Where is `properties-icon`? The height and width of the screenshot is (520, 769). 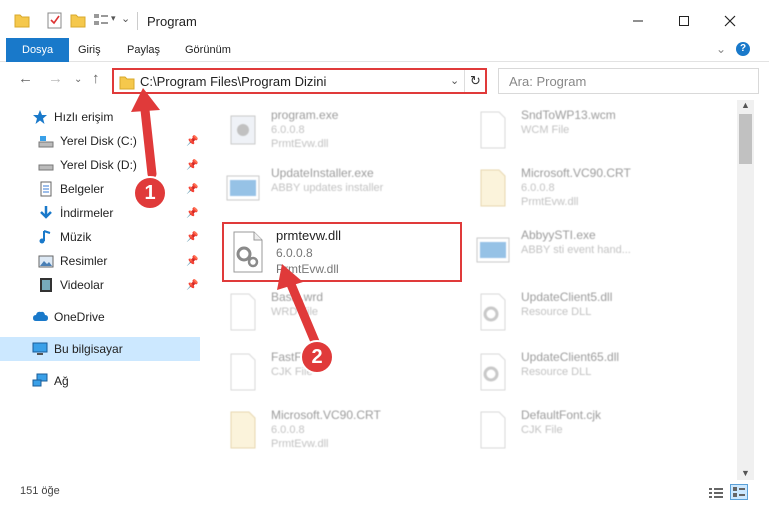
properties-icon is located at coordinates (55, 20).